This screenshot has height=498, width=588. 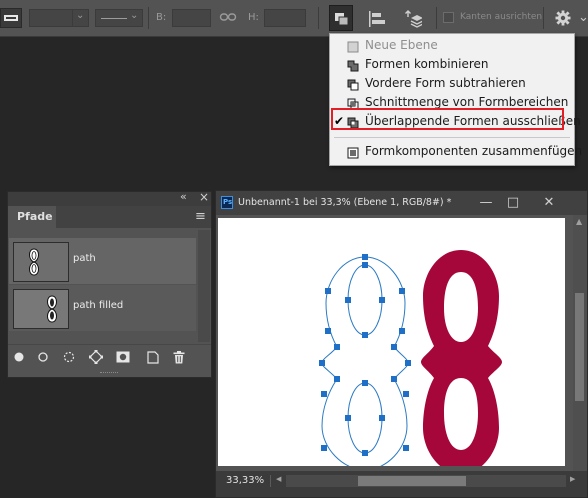 I want to click on path-alignment-button, so click(x=377, y=18).